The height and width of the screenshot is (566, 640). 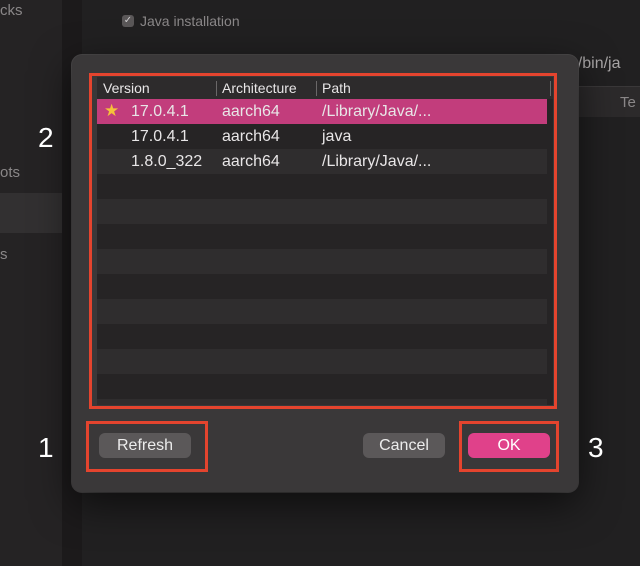 I want to click on annotation-label-3: 3, so click(x=596, y=447).